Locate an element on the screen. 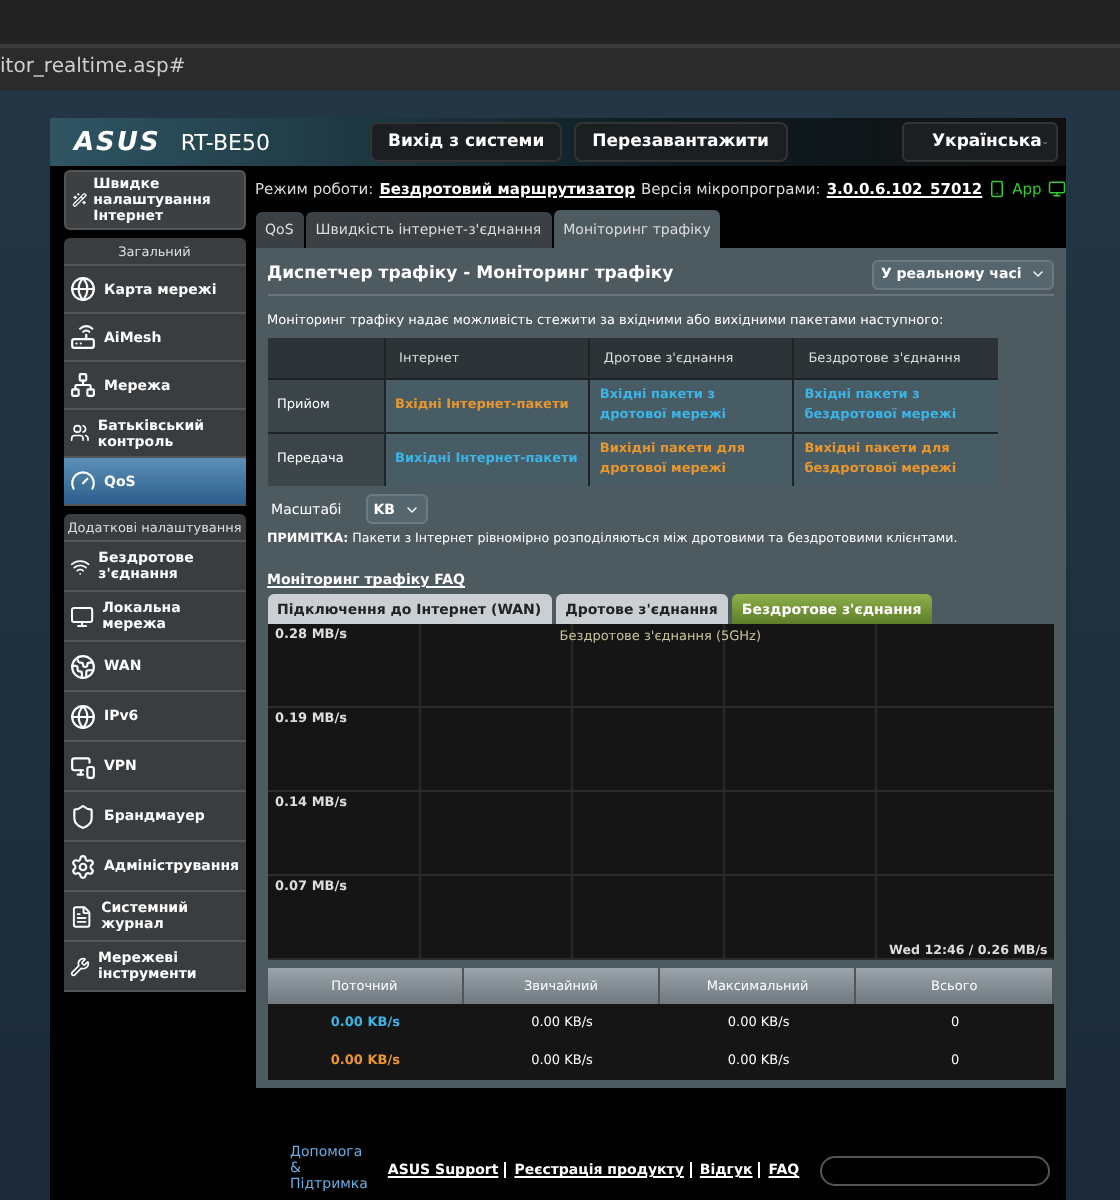  language-select: Українська is located at coordinates (980, 142).